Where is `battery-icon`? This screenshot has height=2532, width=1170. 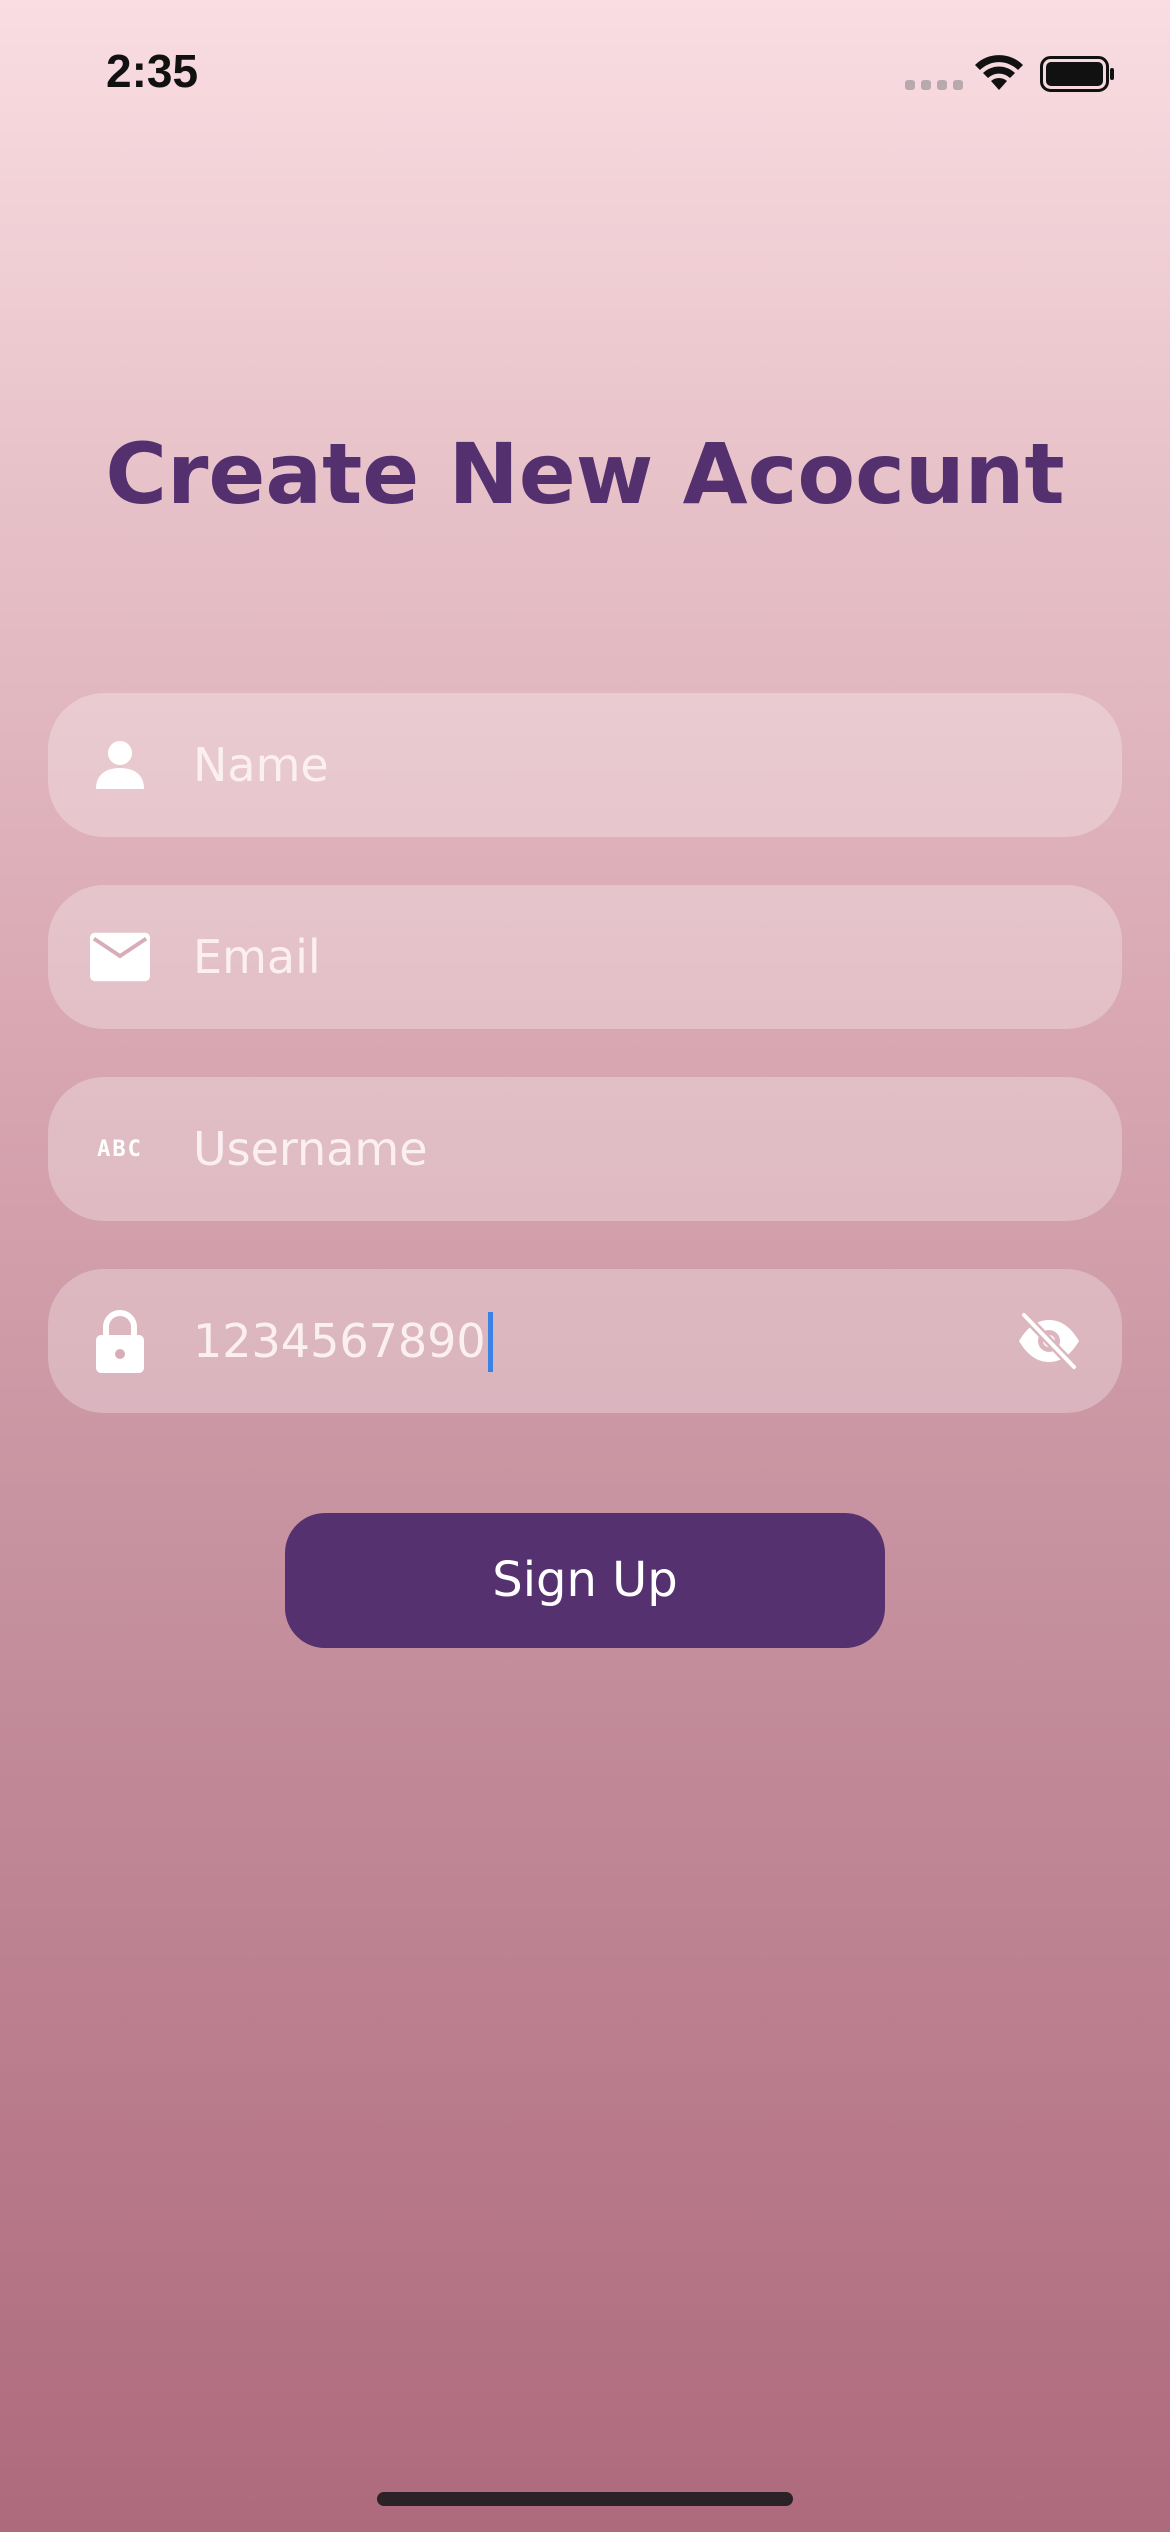 battery-icon is located at coordinates (1077, 74).